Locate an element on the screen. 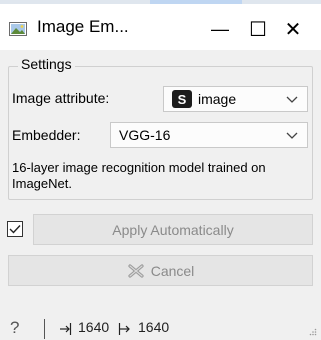 The width and height of the screenshot is (321, 340). apply-button-label: Apply Automatically is located at coordinates (173, 229).